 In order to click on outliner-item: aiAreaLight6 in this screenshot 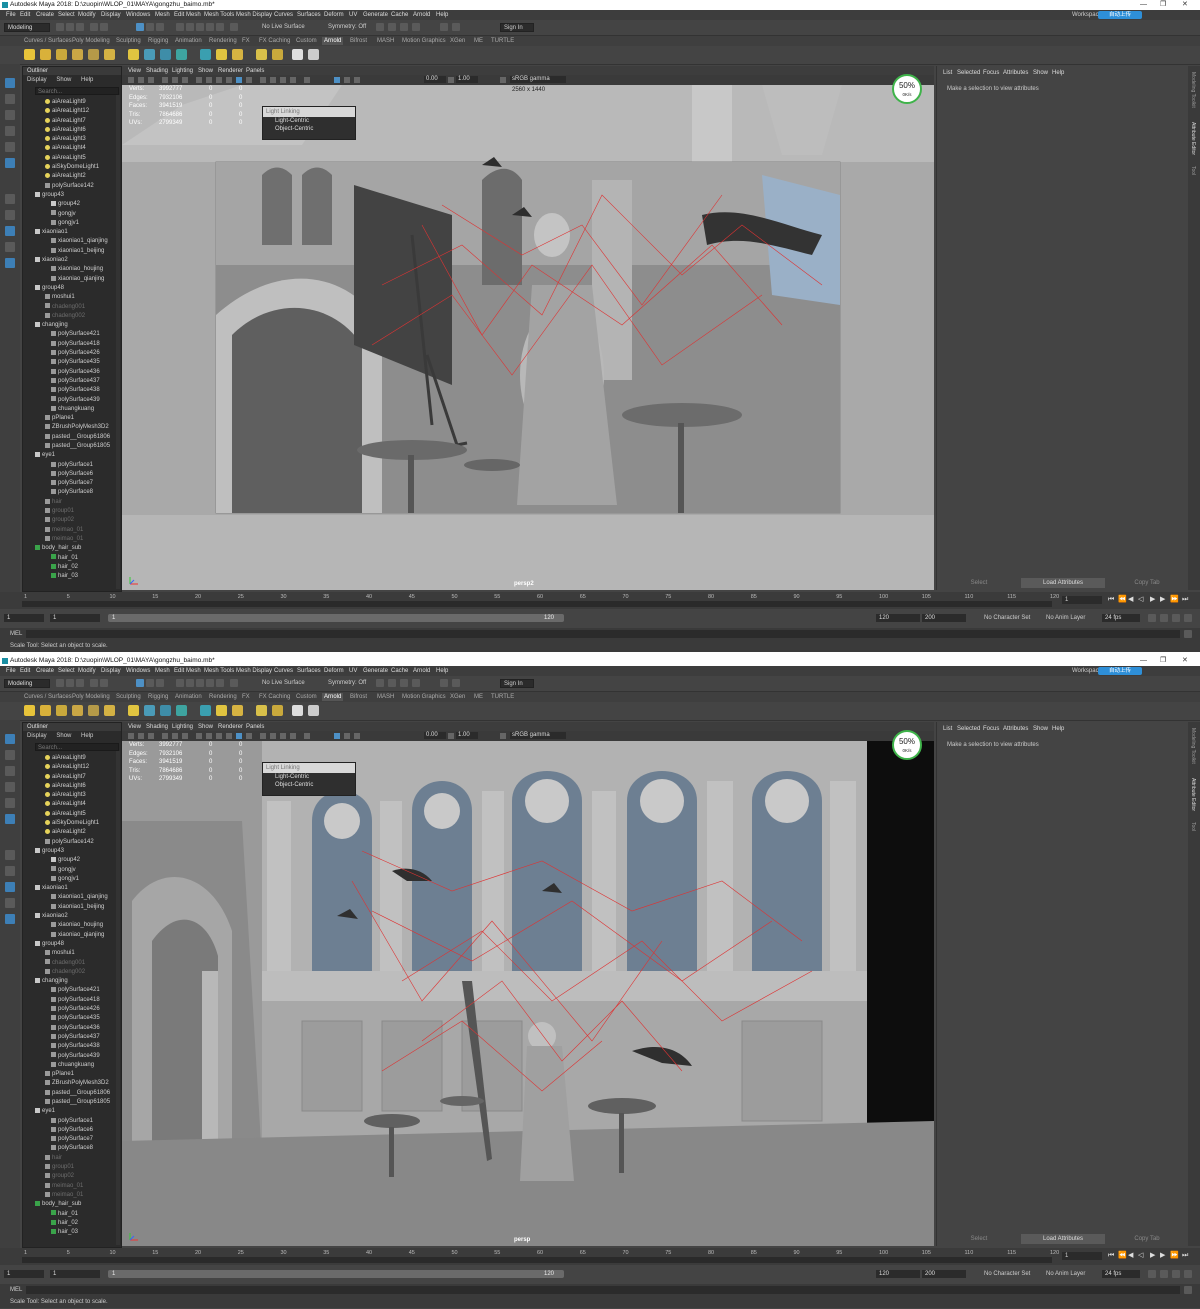, I will do `click(77, 786)`.